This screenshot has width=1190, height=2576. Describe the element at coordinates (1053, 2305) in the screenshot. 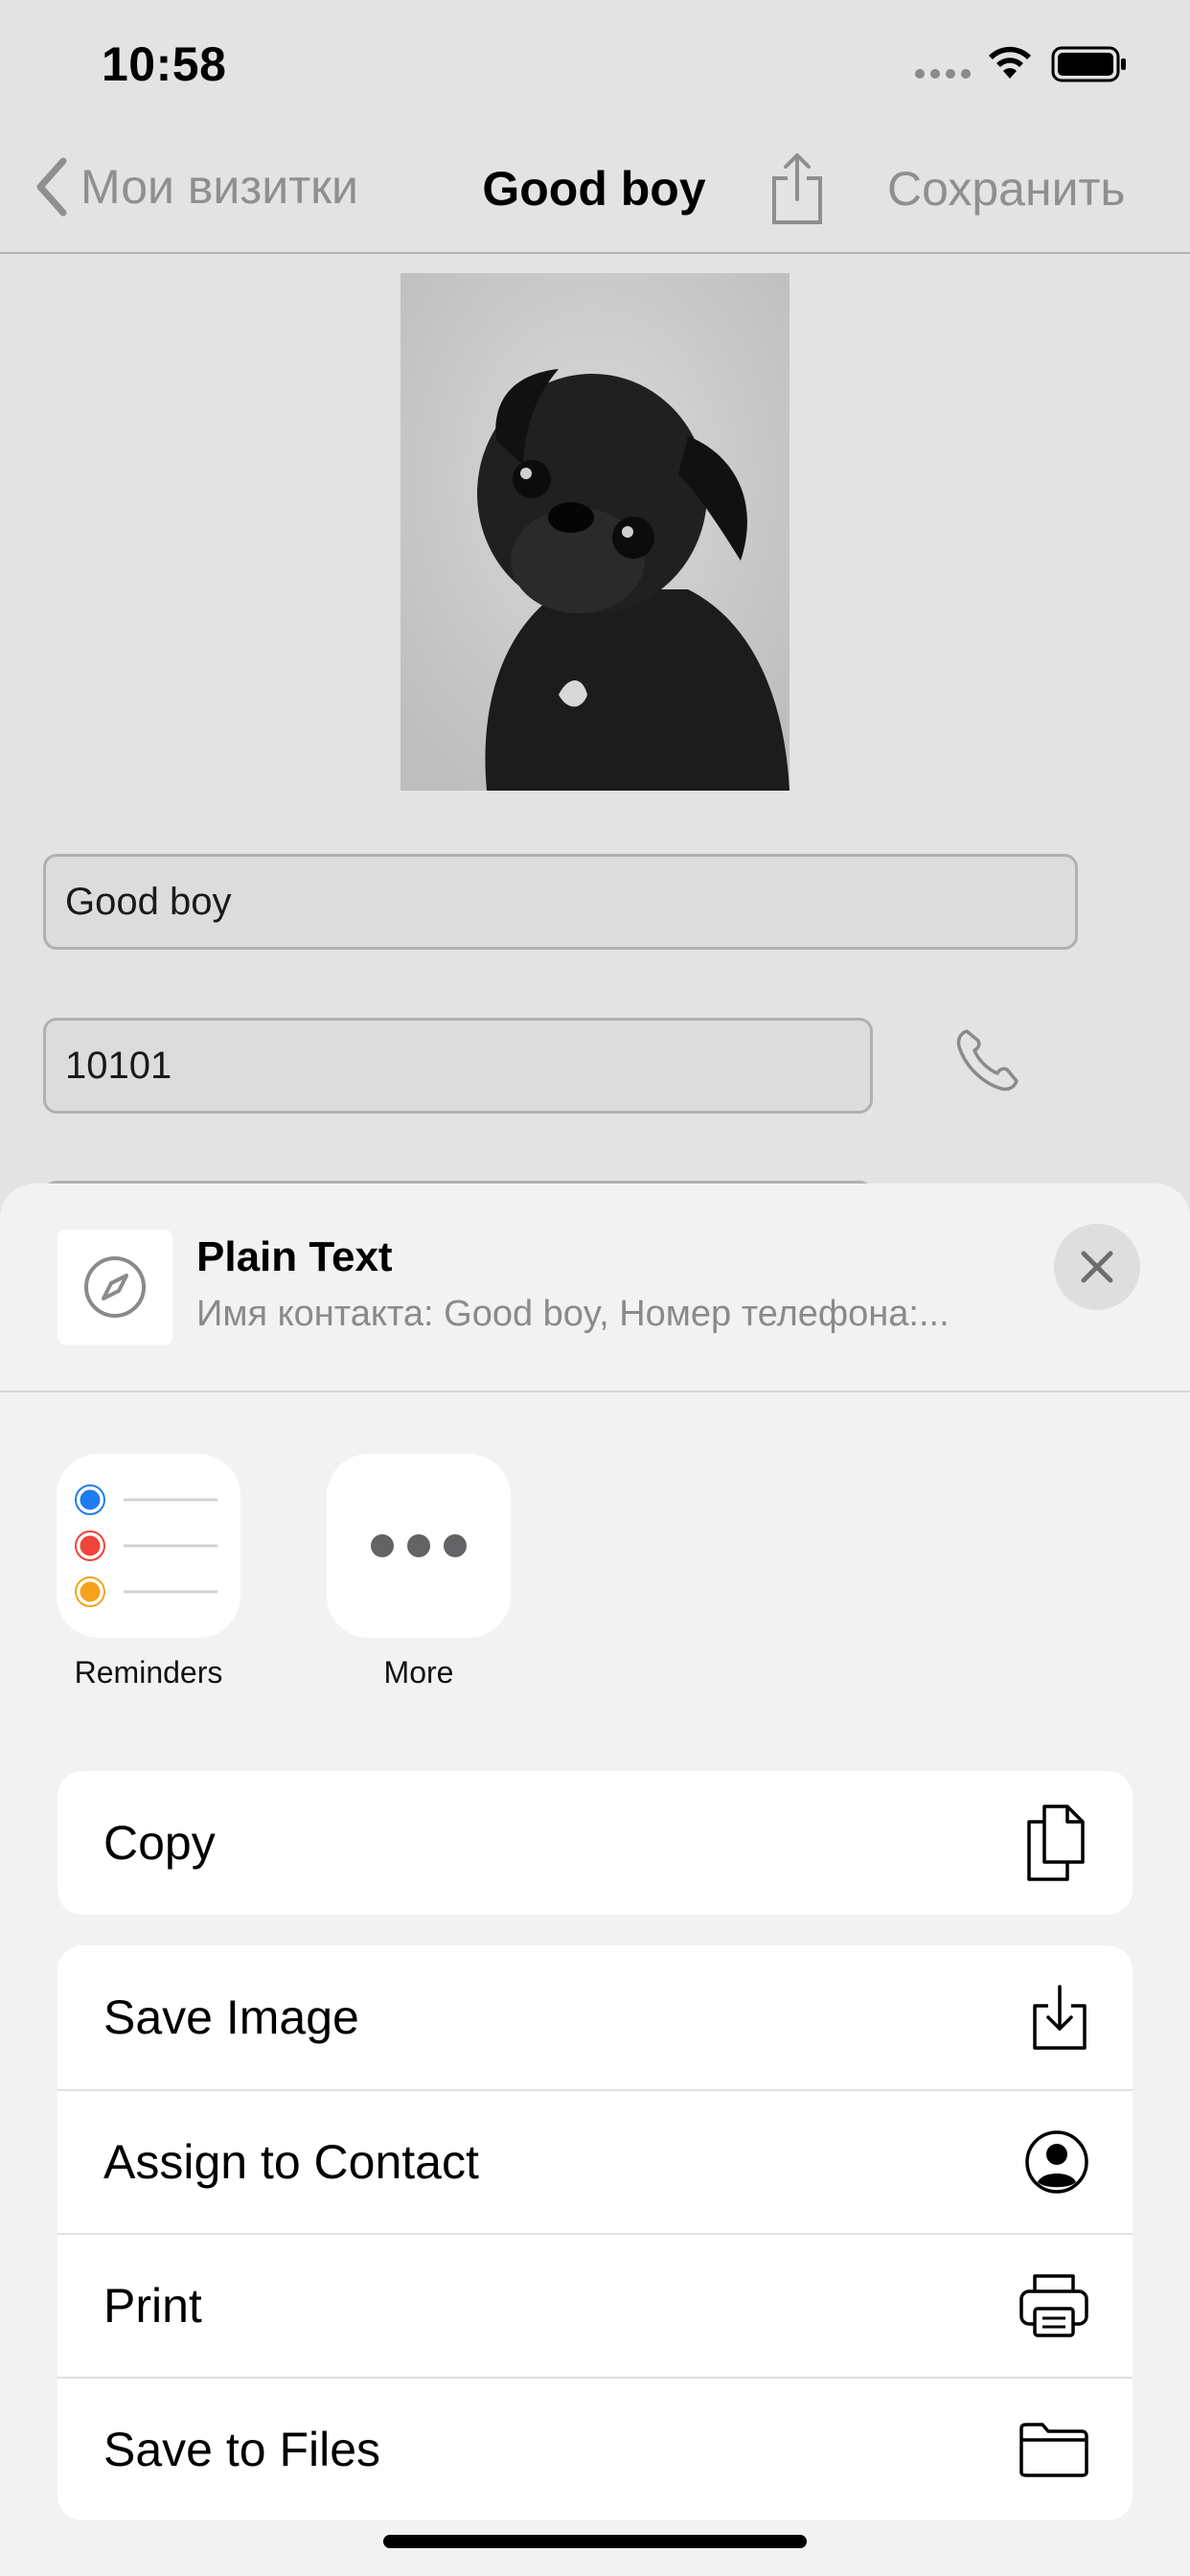

I see `printer-icon` at that location.